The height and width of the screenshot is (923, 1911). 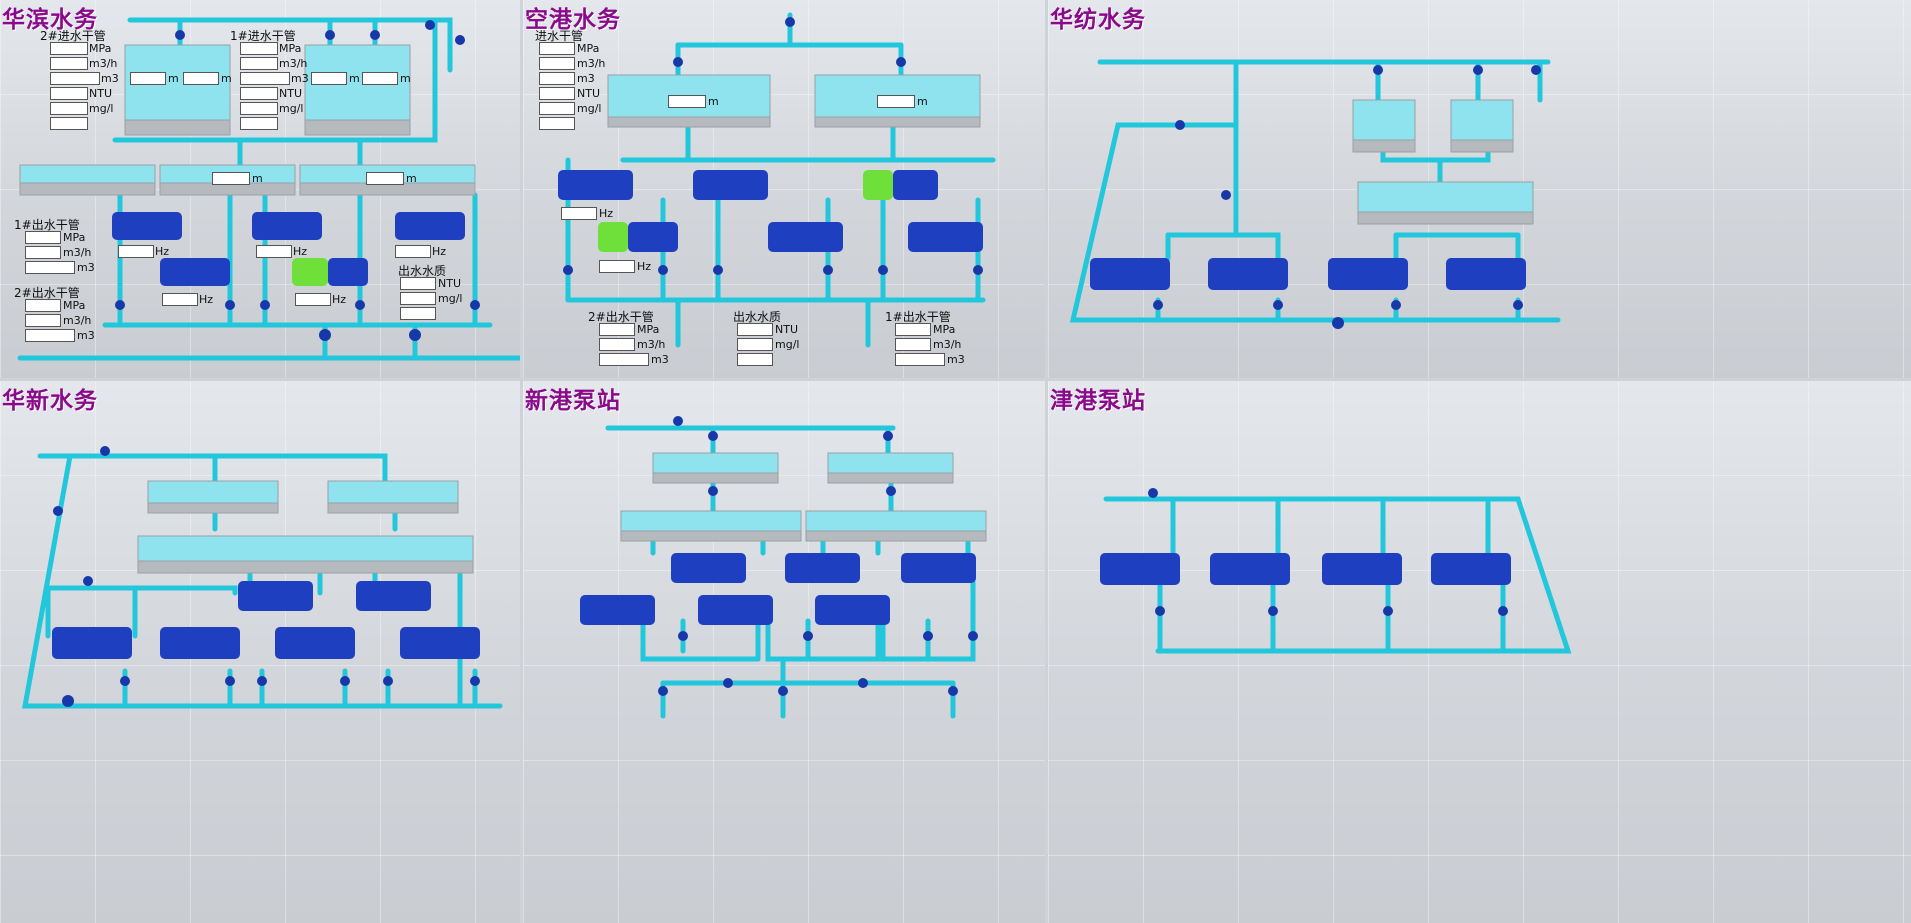 What do you see at coordinates (50, 400) in the screenshot?
I see `panel-title: 华新水务` at bounding box center [50, 400].